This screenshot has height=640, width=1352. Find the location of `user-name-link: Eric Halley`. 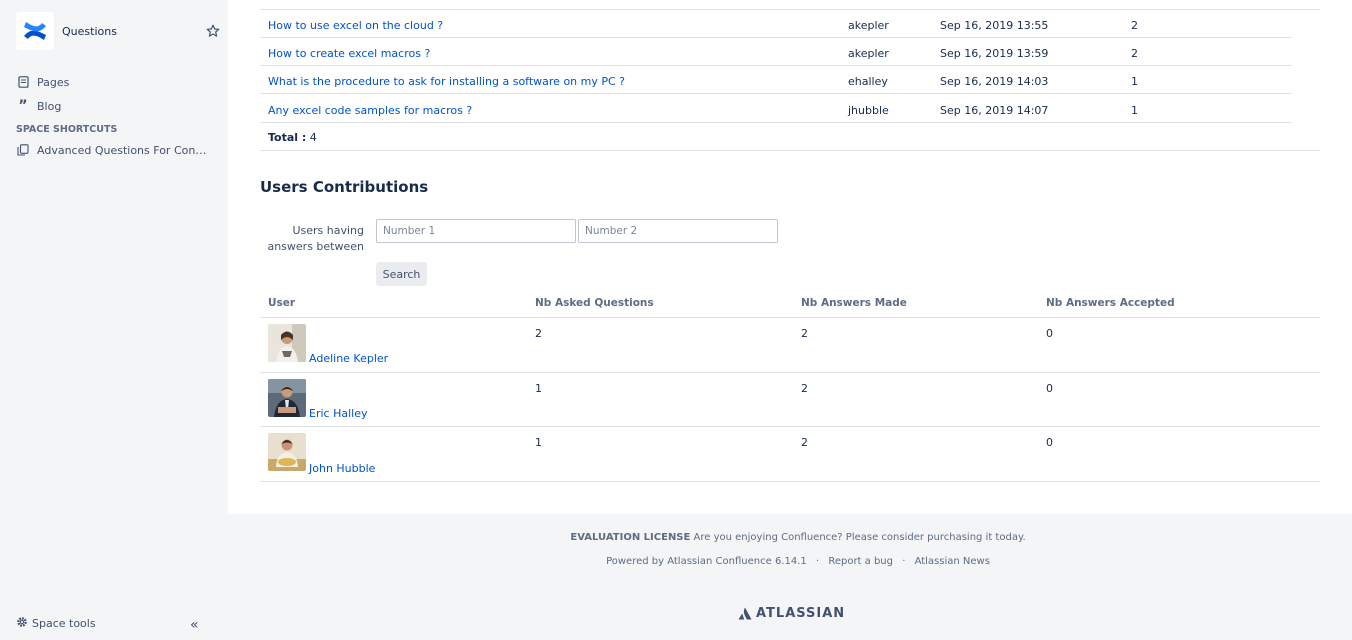

user-name-link: Eric Halley is located at coordinates (338, 413).